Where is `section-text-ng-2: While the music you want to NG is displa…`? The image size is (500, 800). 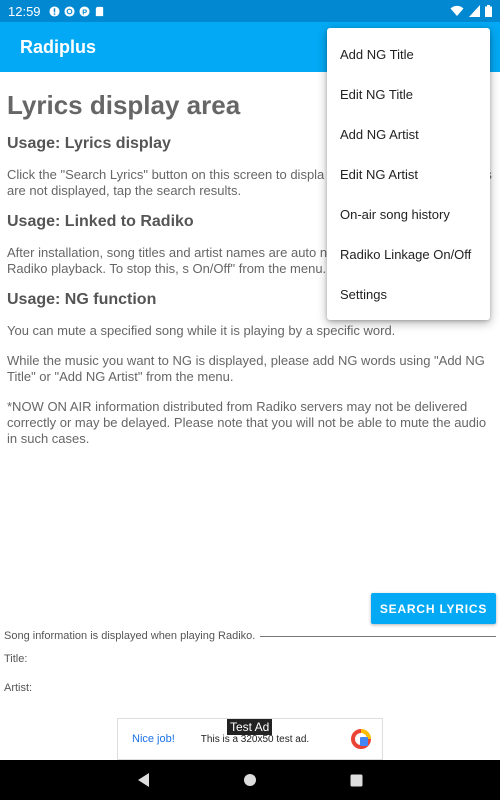 section-text-ng-2: While the music you want to NG is displa… is located at coordinates (246, 368).